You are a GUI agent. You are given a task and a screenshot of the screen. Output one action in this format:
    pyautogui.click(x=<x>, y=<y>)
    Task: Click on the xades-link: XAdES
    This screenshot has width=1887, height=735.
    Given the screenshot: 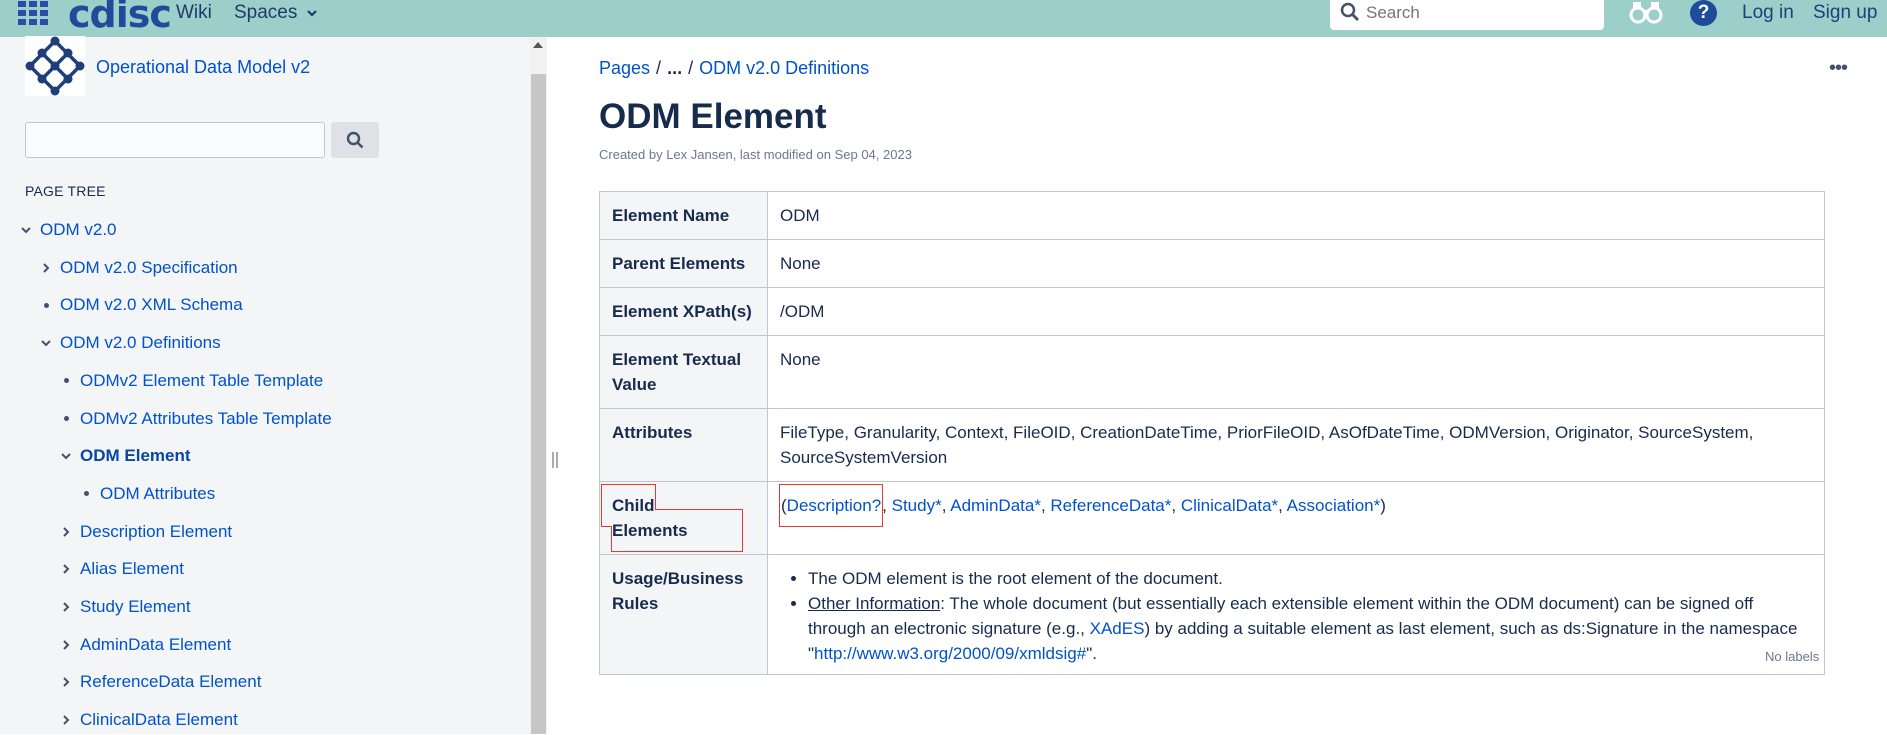 What is the action you would take?
    pyautogui.click(x=1117, y=628)
    